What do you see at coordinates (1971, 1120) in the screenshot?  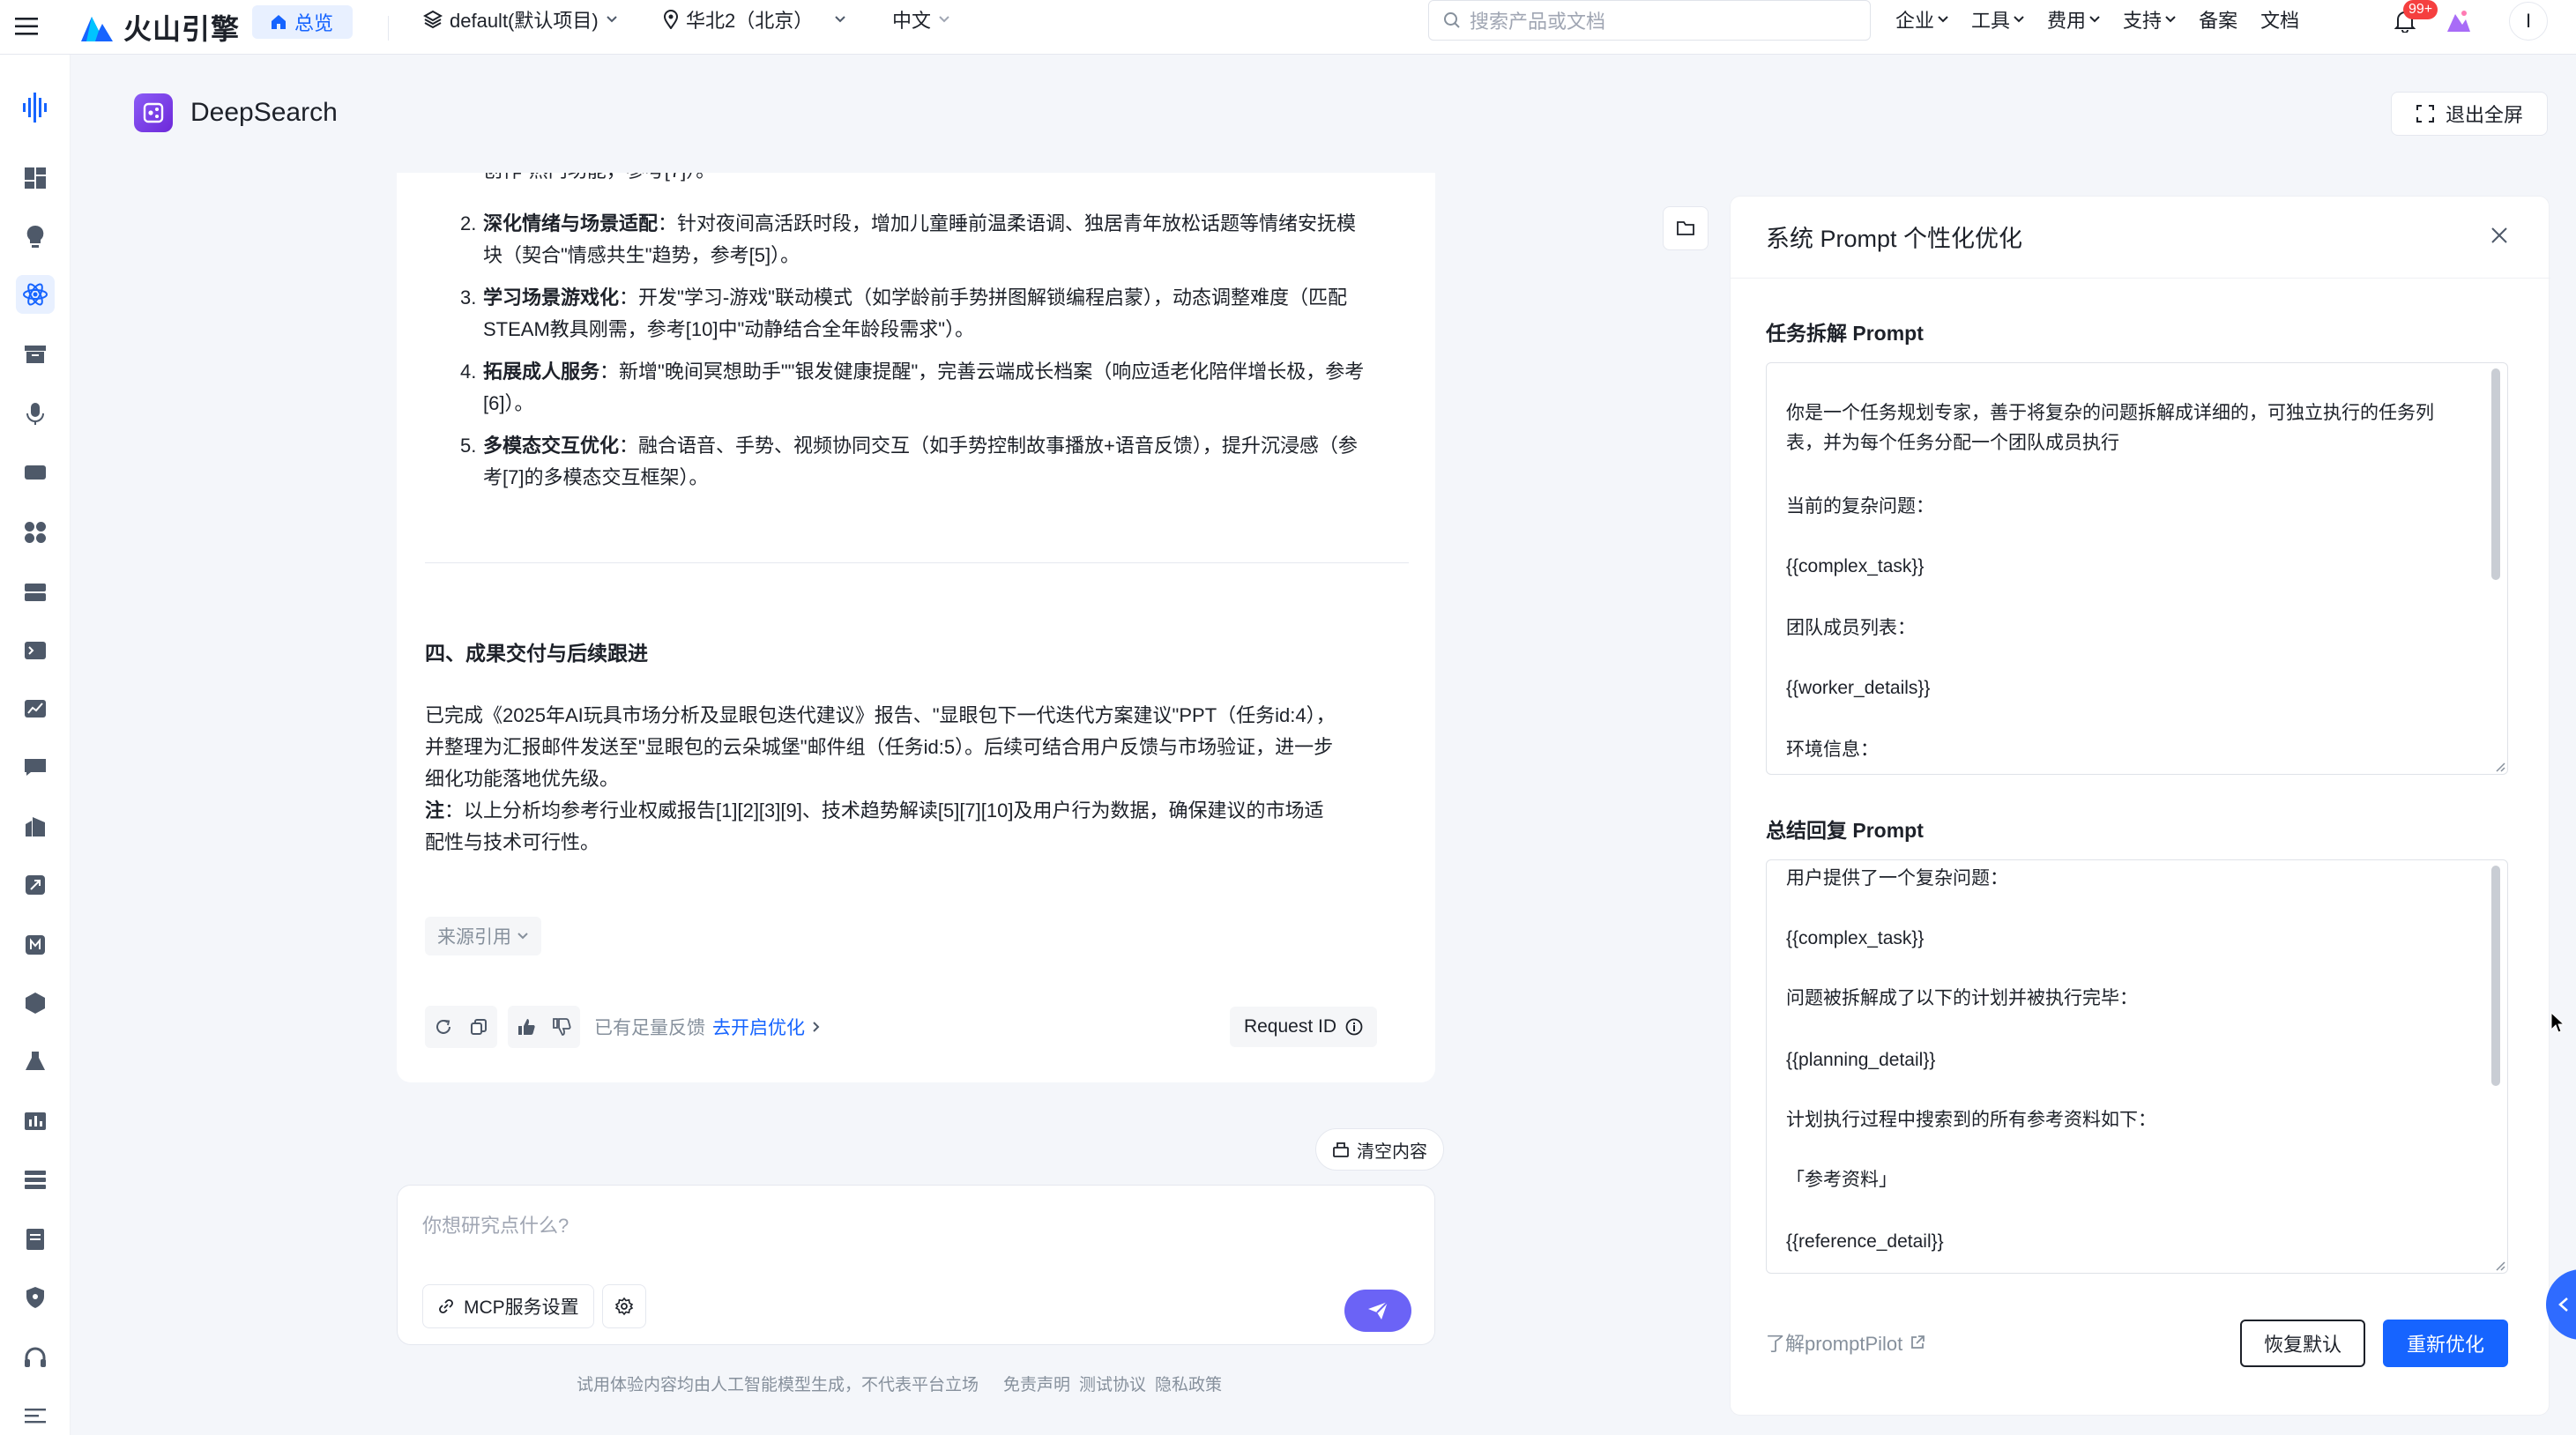 I see `prompt-line: 计划执行过程中搜索到的所有参考资料如下：` at bounding box center [1971, 1120].